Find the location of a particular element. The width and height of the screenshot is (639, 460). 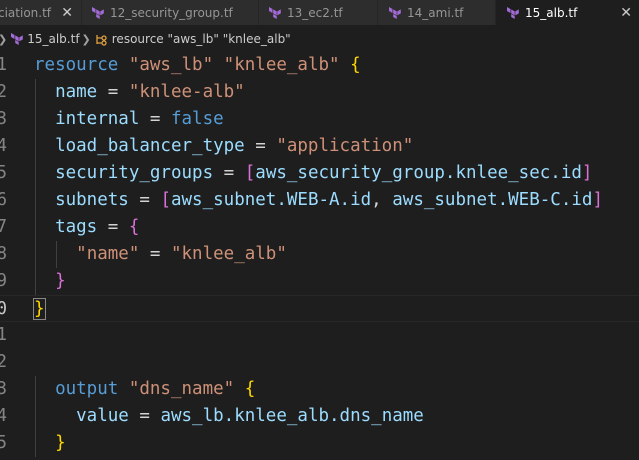

tab-14-ami: 14_ami.tf ✕ is located at coordinates (437, 12).